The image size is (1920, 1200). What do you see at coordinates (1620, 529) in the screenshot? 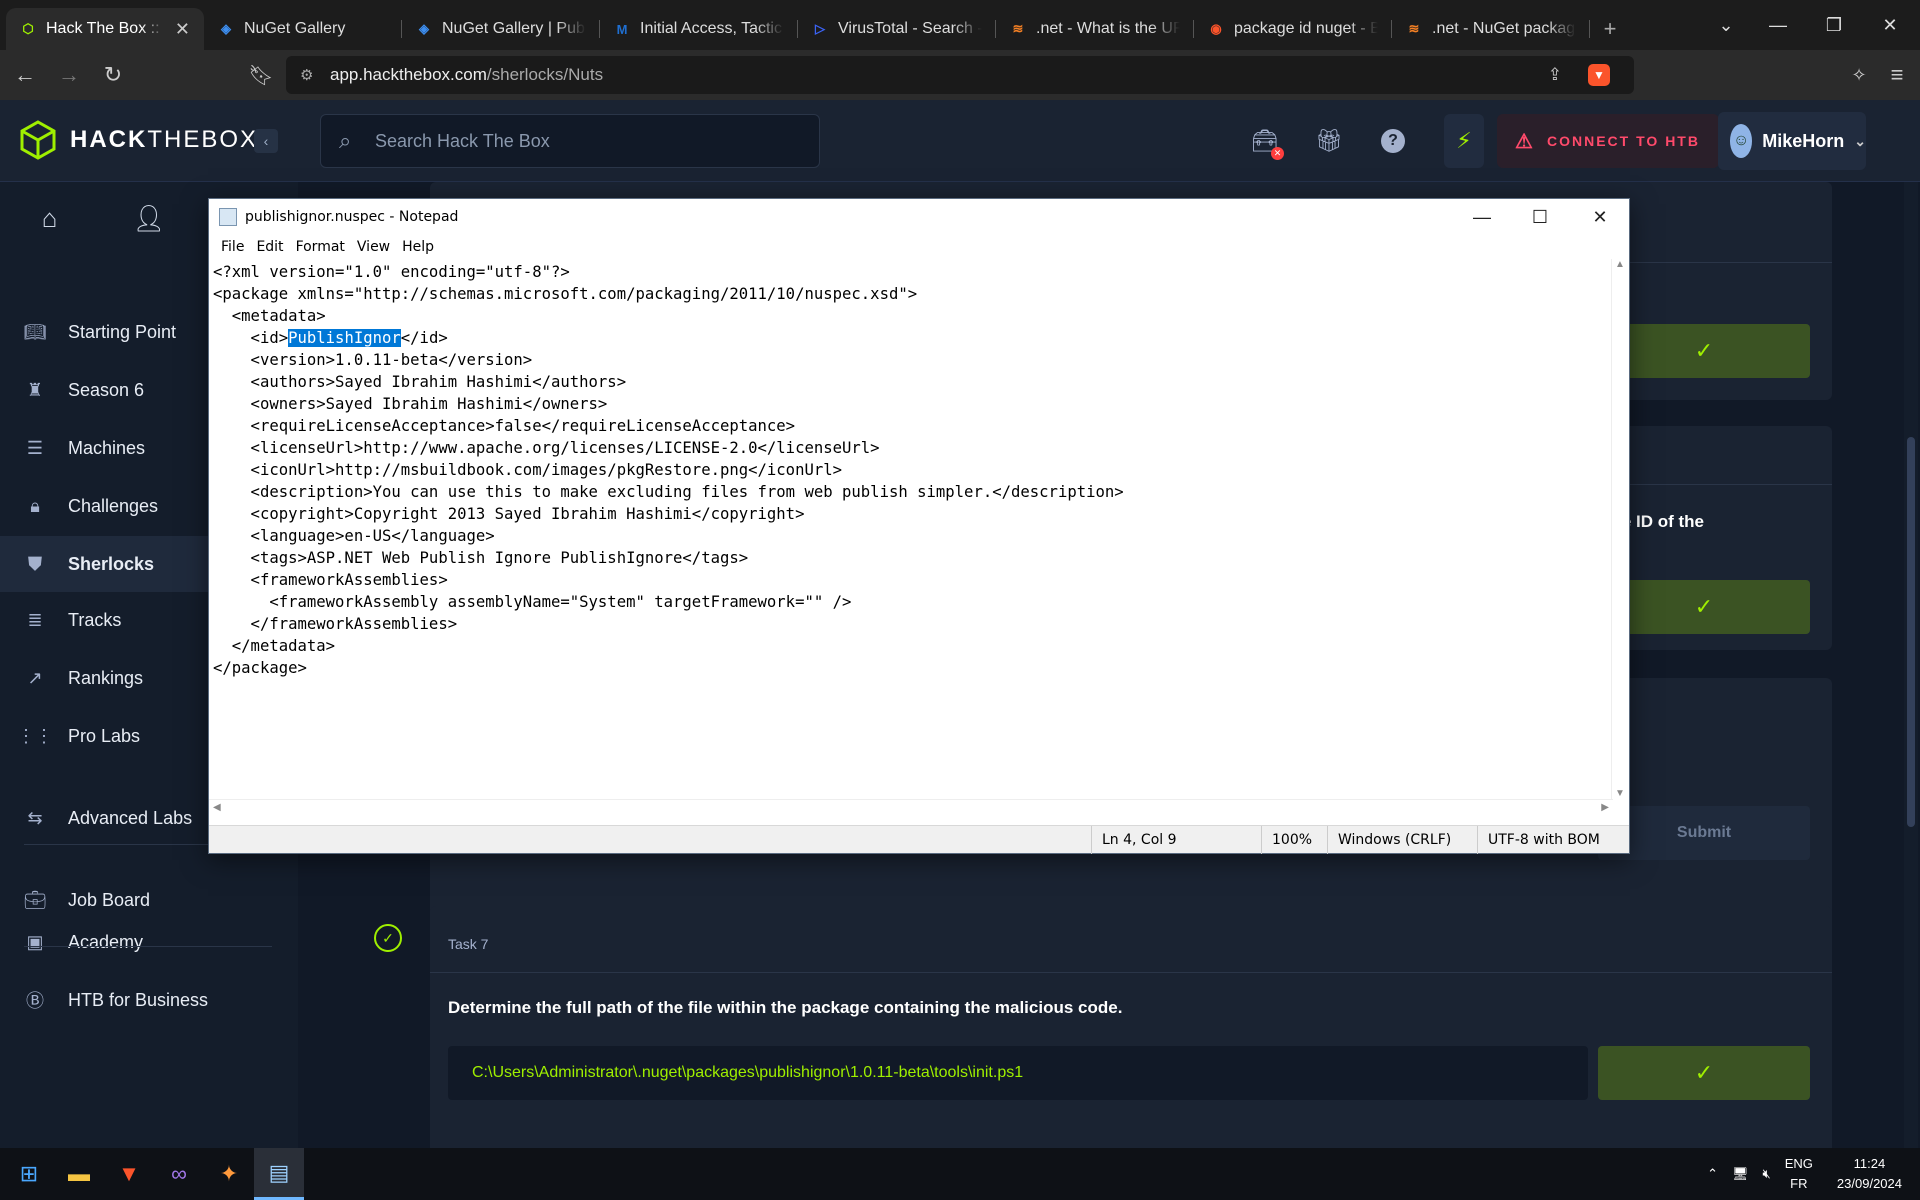
I see `notepad-vertical-scrollbar: ▲ ▼` at bounding box center [1620, 529].